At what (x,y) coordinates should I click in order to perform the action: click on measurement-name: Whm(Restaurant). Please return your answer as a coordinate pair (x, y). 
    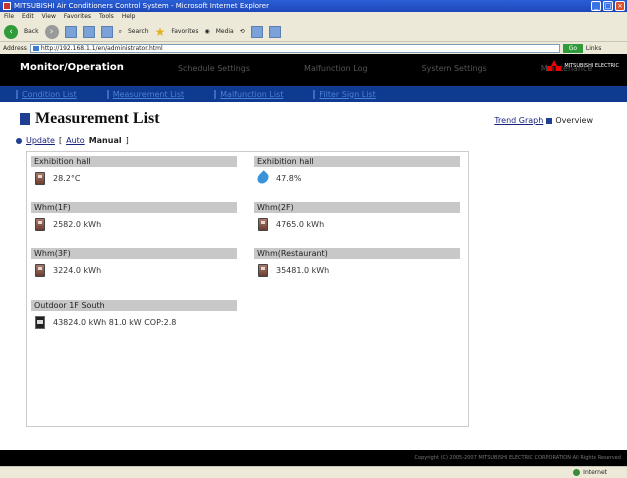
    Looking at the image, I should click on (357, 253).